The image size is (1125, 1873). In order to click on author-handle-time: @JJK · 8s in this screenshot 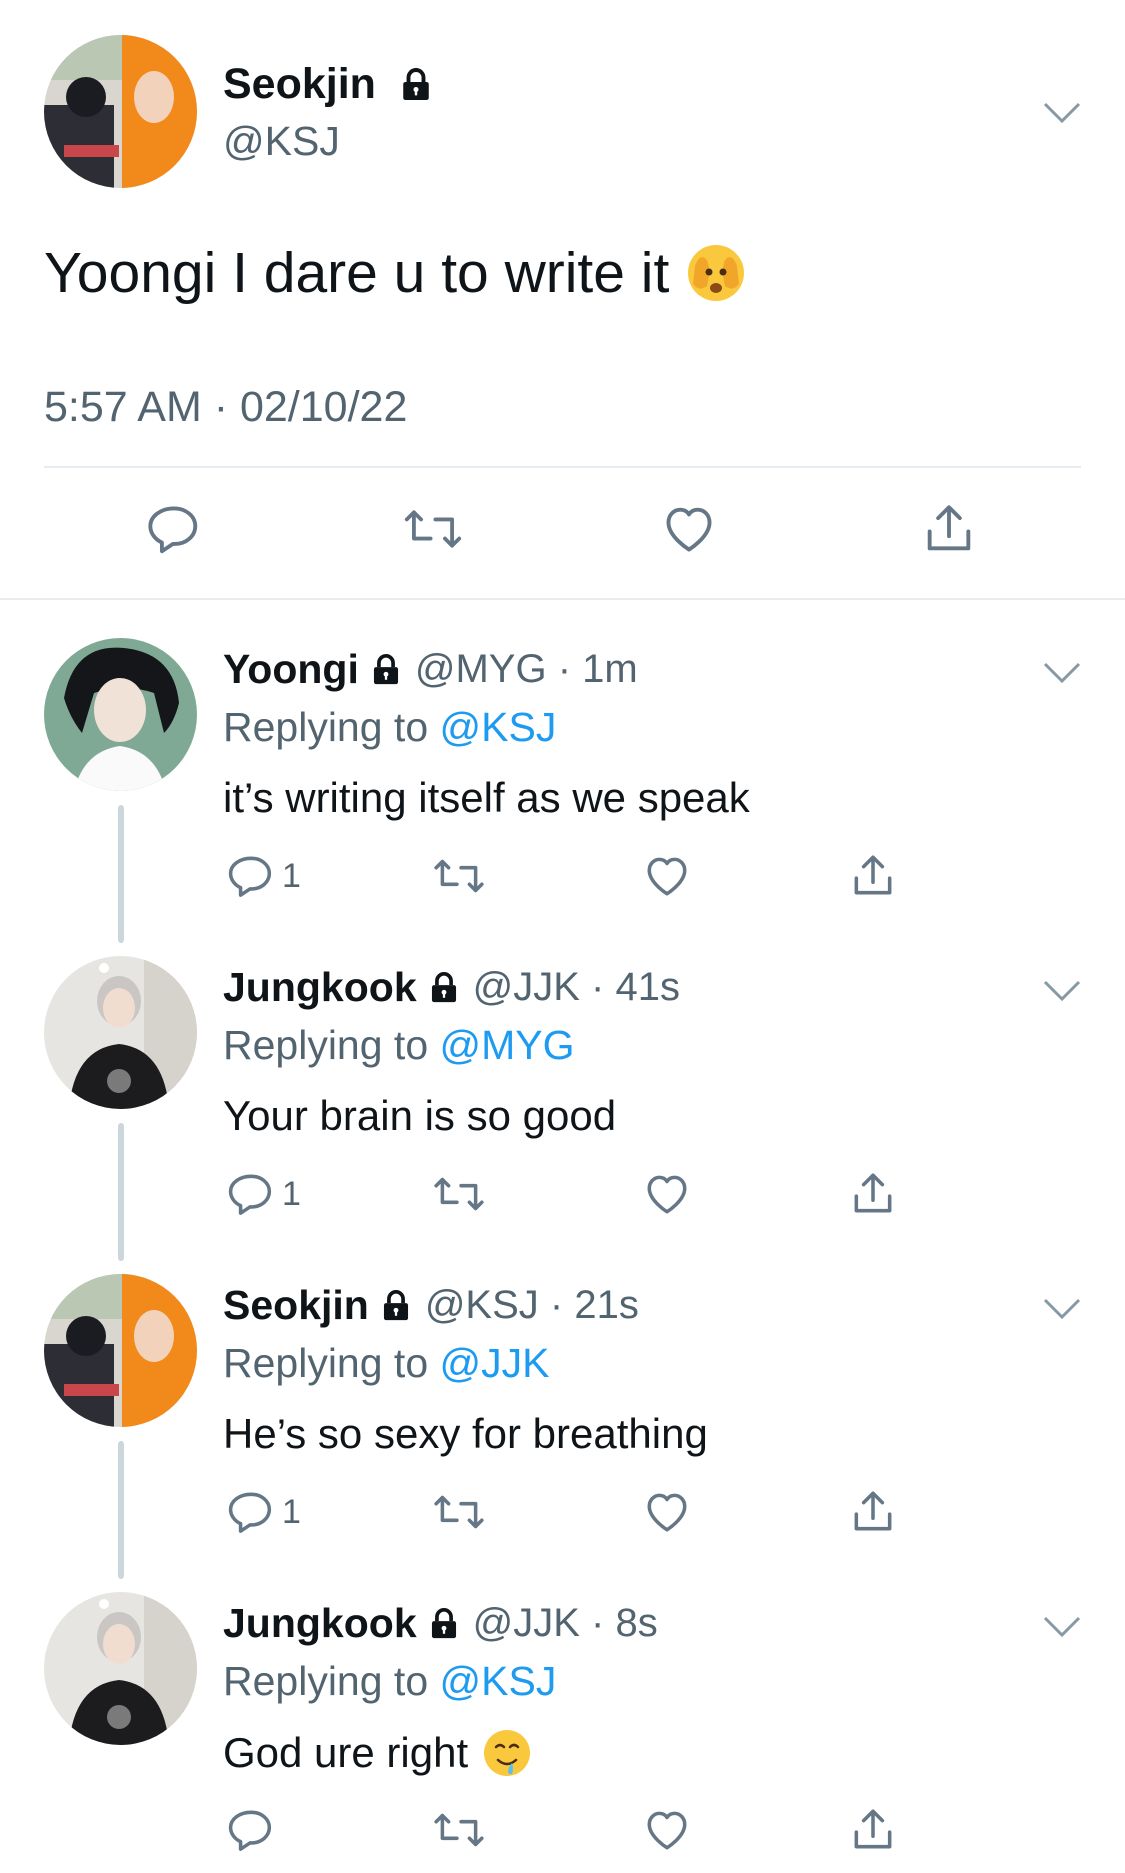, I will do `click(565, 1623)`.